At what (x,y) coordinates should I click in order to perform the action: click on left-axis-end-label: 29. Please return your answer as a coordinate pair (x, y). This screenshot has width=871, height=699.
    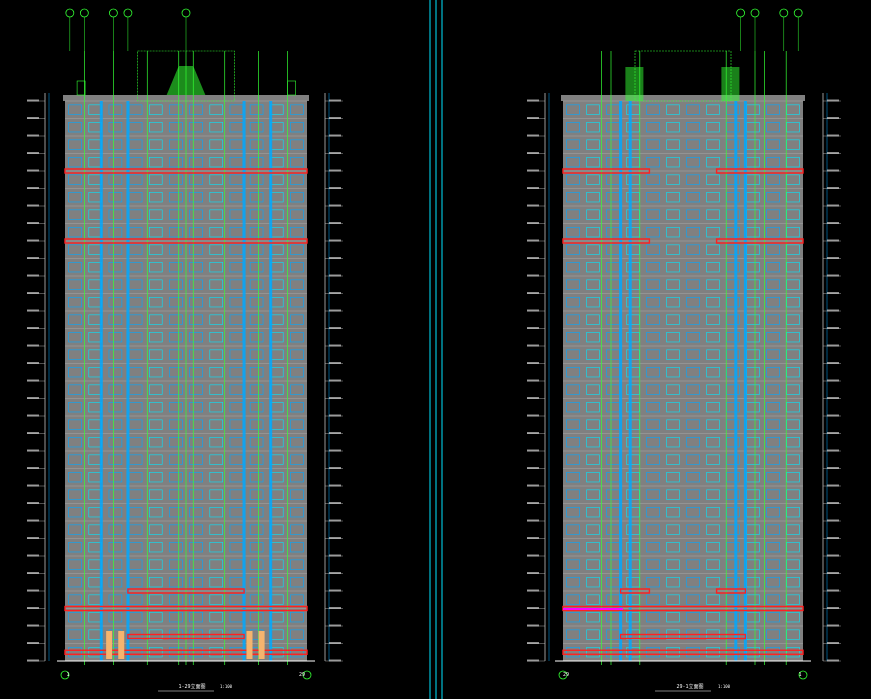
    Looking at the image, I should click on (302, 675).